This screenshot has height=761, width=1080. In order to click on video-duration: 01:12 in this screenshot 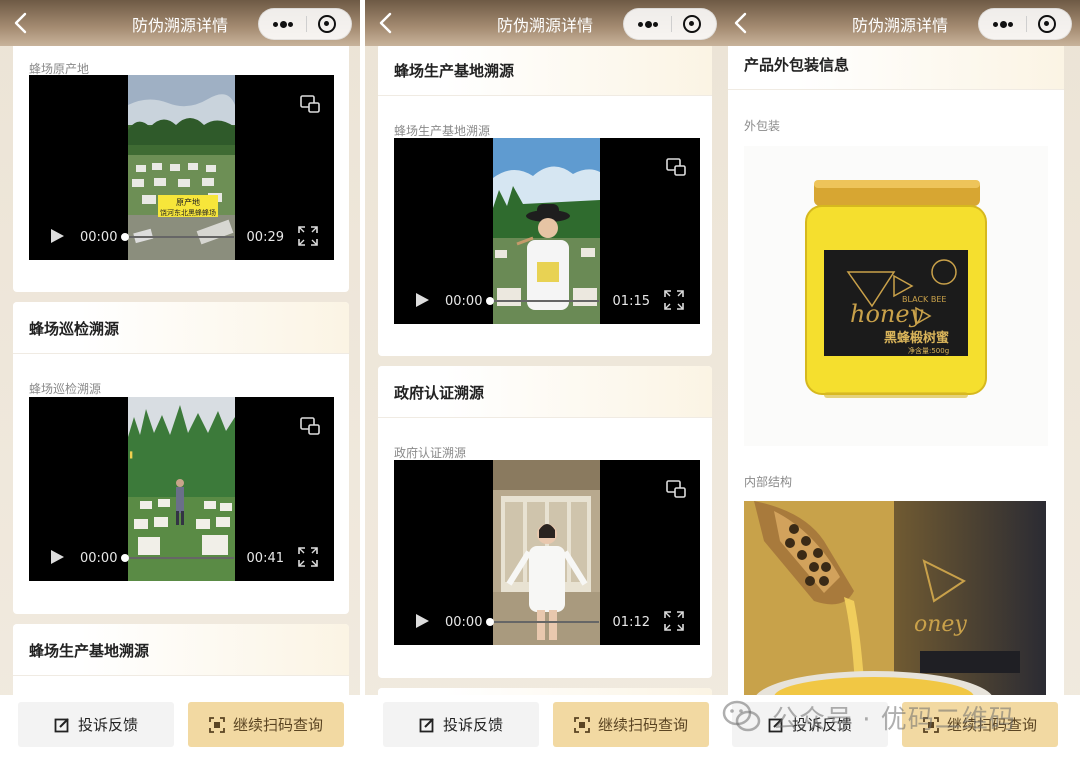, I will do `click(631, 622)`.